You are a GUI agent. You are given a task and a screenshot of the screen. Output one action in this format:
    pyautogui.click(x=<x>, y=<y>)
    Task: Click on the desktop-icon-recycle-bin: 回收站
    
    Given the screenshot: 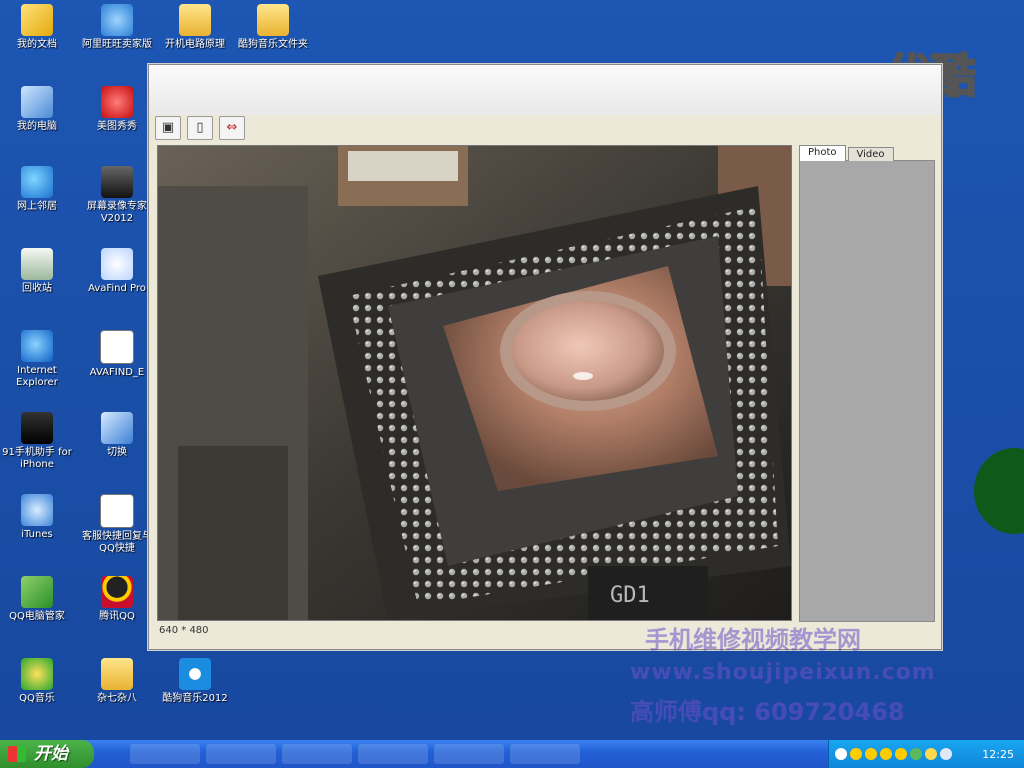 What is the action you would take?
    pyautogui.click(x=37, y=271)
    